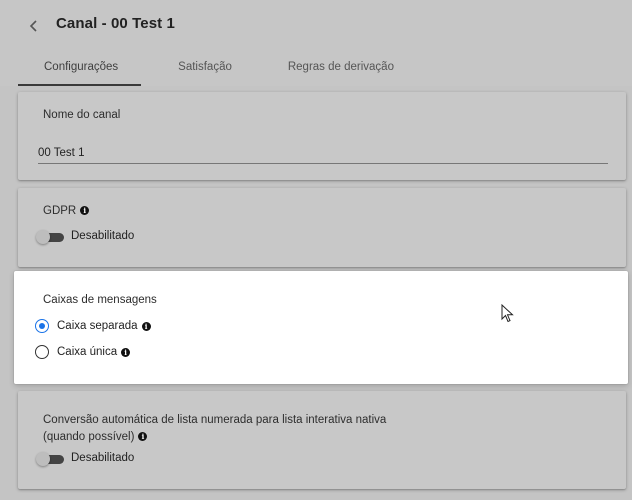  I want to click on tab-label: Satisfação, so click(205, 67).